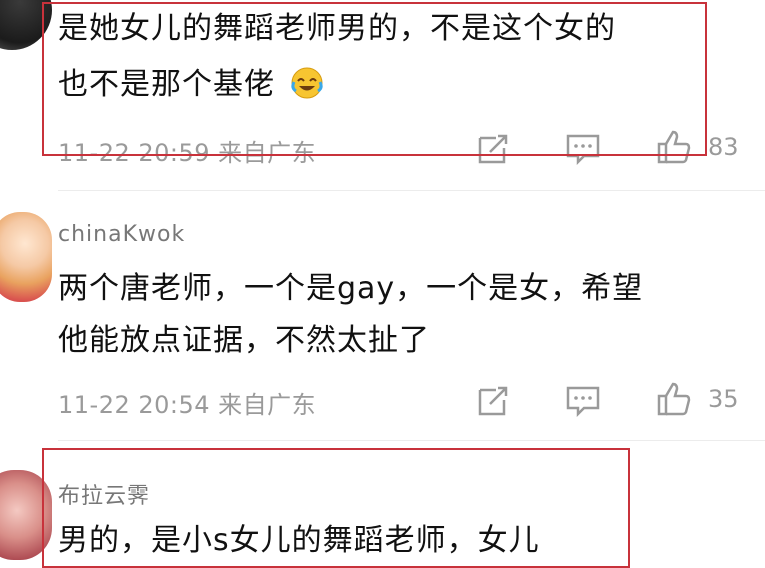 Image resolution: width=765 pixels, height=568 pixels. Describe the element at coordinates (121, 234) in the screenshot. I see `commenter-username: chinaKwok` at that location.